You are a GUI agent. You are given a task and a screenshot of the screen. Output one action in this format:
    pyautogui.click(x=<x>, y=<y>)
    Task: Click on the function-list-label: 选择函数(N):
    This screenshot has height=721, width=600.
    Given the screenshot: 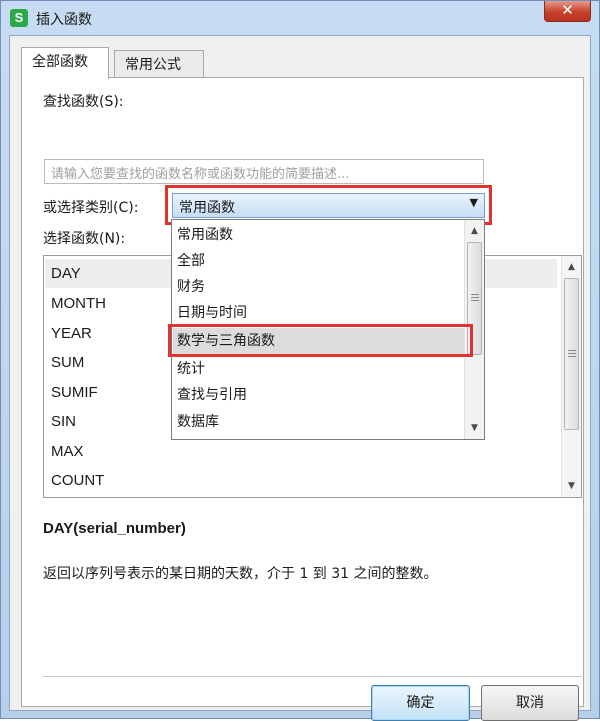 What is the action you would take?
    pyautogui.click(x=84, y=239)
    